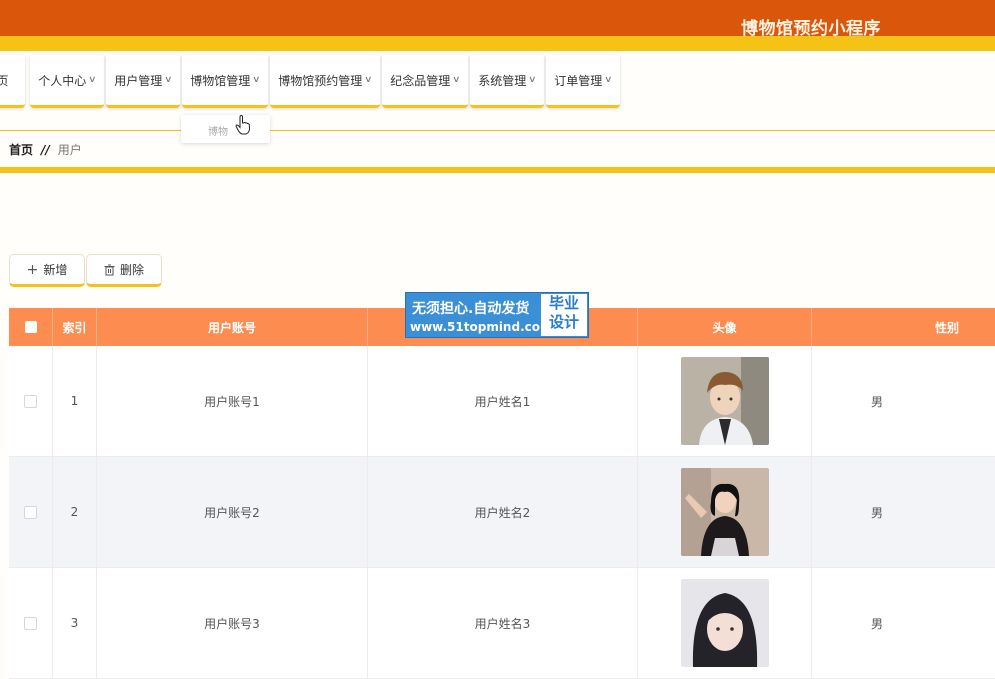  Describe the element at coordinates (75, 623) in the screenshot. I see `cell-index: 3` at that location.